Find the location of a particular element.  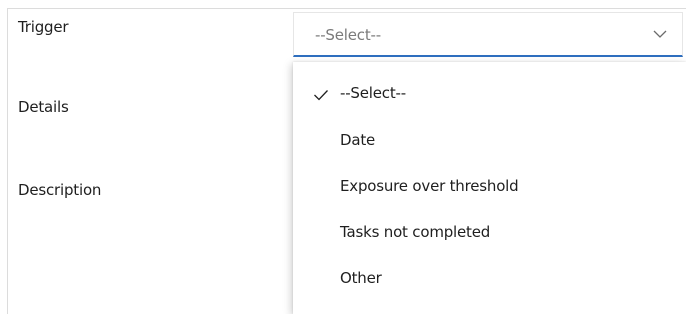

dropdown-option-label: --Select-- is located at coordinates (373, 93).